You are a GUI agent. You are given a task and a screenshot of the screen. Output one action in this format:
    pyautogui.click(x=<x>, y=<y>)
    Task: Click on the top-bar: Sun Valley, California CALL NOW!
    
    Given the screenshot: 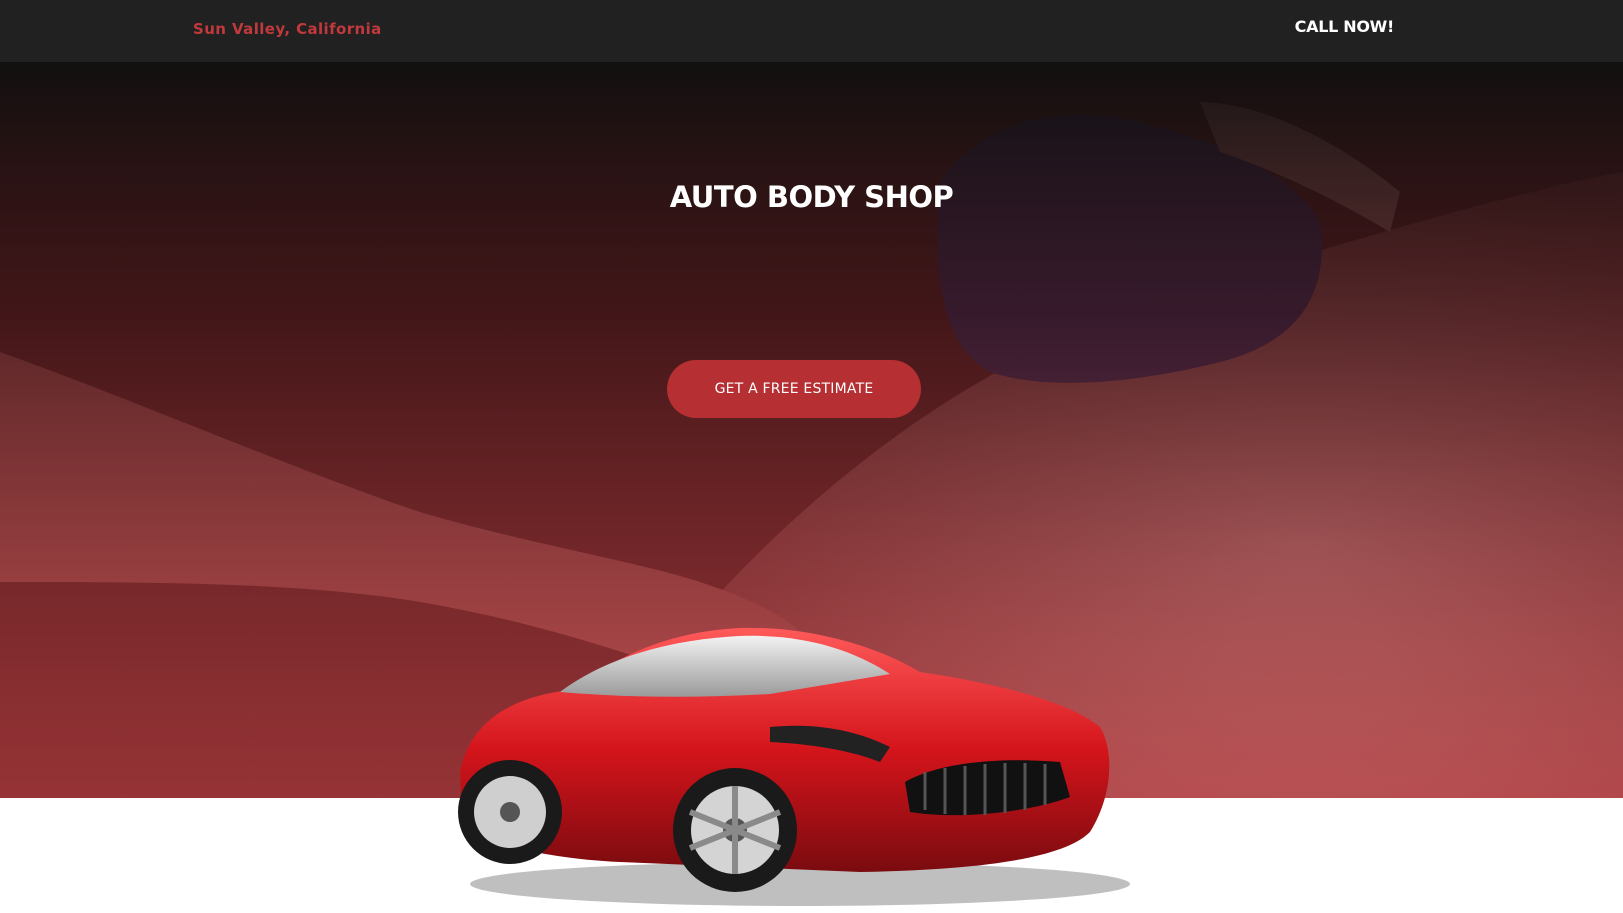 What is the action you would take?
    pyautogui.click(x=811, y=31)
    